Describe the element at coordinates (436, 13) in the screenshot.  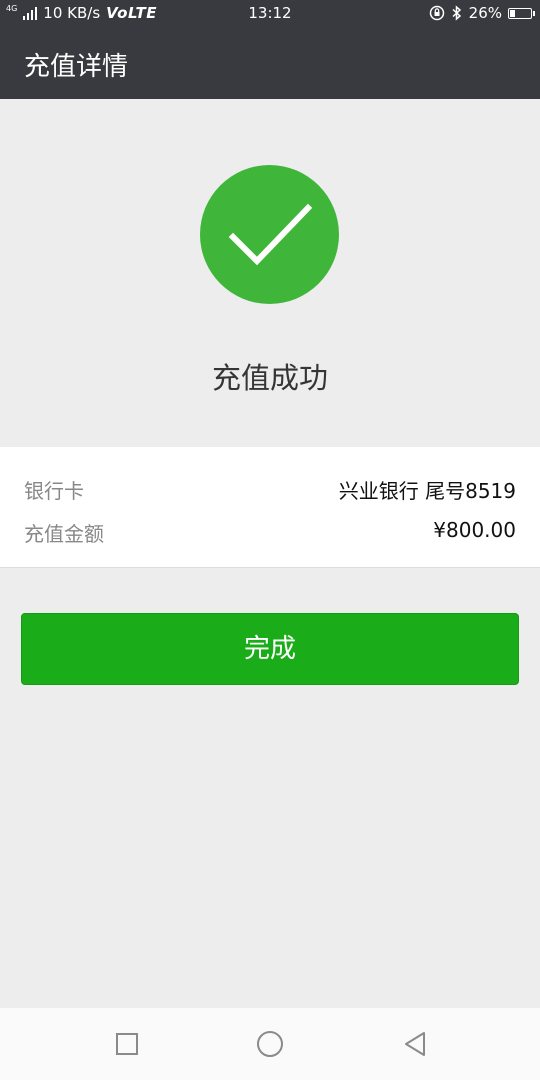
I see `rotation-lock-icon` at that location.